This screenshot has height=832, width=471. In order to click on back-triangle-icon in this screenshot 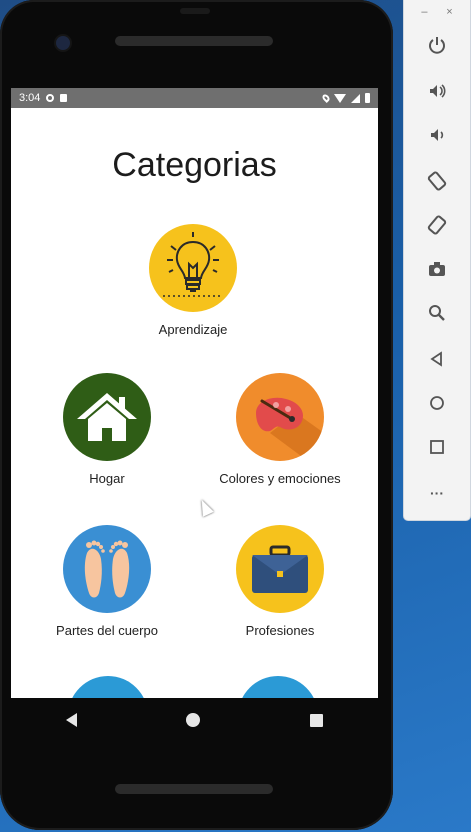, I will do `click(436, 359)`.